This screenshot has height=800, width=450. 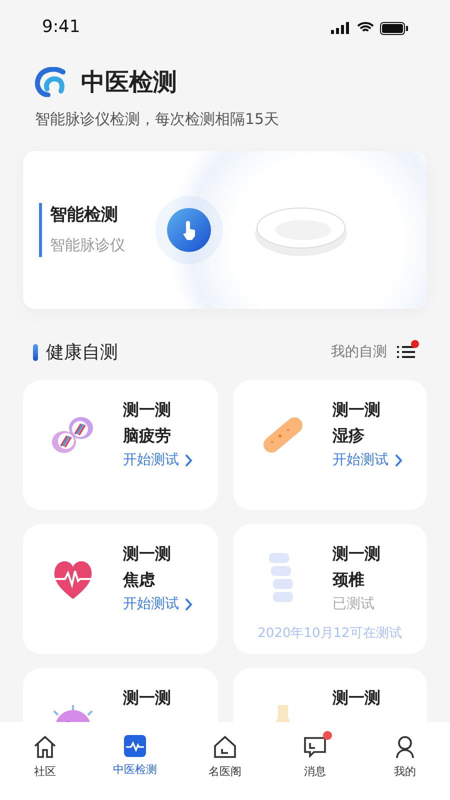 What do you see at coordinates (189, 230) in the screenshot?
I see `tap-hand-icon` at bounding box center [189, 230].